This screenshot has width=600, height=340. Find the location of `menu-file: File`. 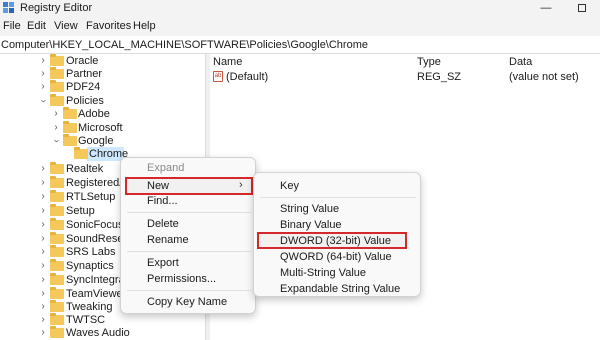

menu-file: File is located at coordinates (12, 26).